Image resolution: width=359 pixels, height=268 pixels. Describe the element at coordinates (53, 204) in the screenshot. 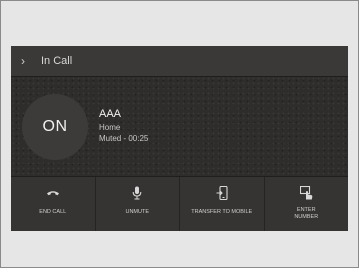

I see `end-call-button: END CALL` at that location.